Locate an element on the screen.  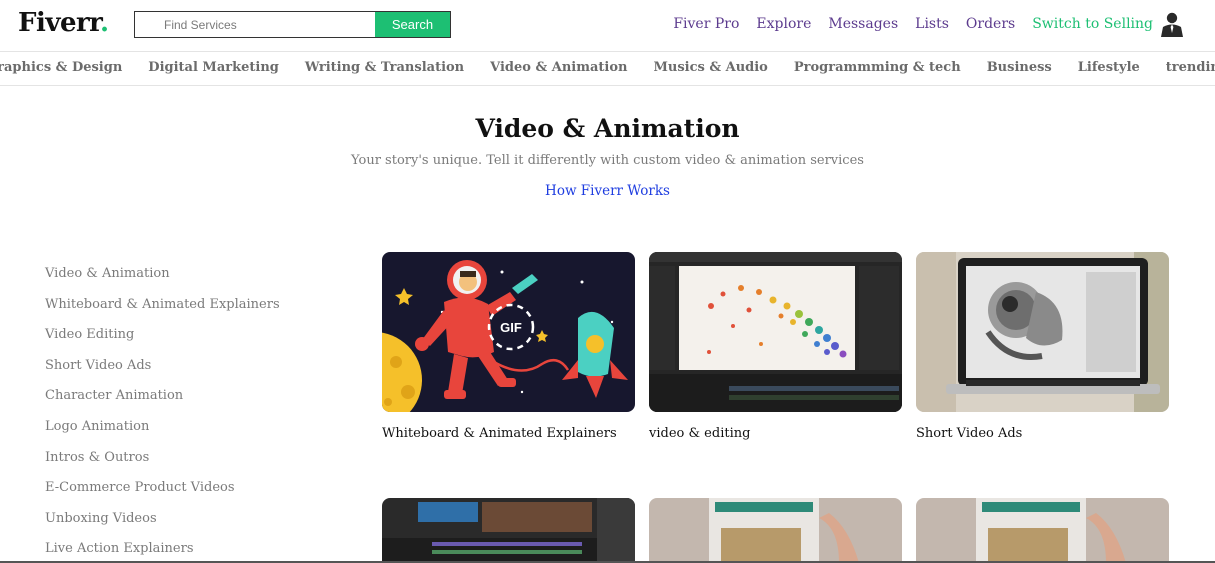
card-title: Whiteboard & Animated Explainers is located at coordinates (499, 433).